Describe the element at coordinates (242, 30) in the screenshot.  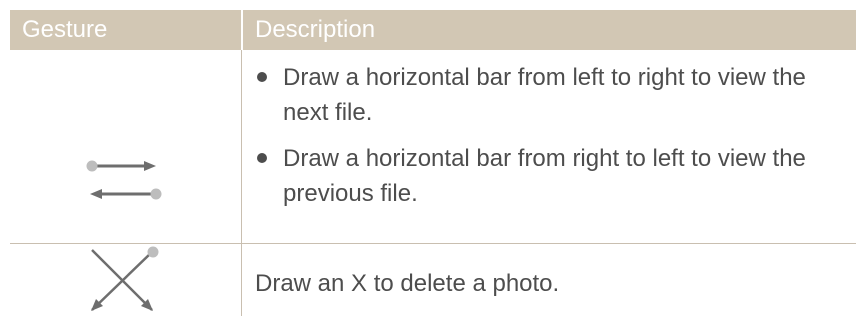
I see `header-column-divider` at that location.